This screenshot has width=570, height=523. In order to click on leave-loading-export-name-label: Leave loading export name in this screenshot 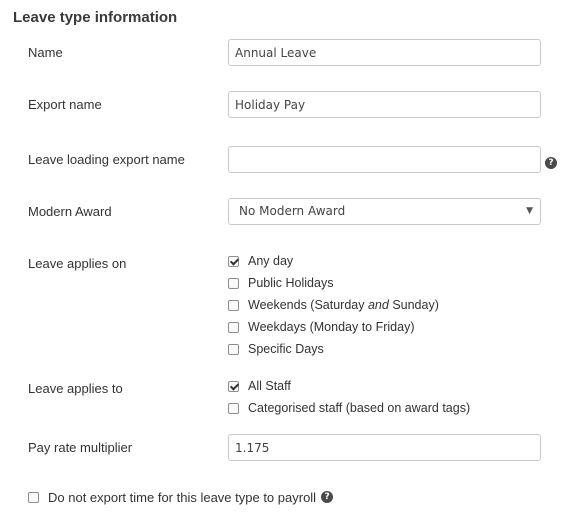, I will do `click(106, 159)`.